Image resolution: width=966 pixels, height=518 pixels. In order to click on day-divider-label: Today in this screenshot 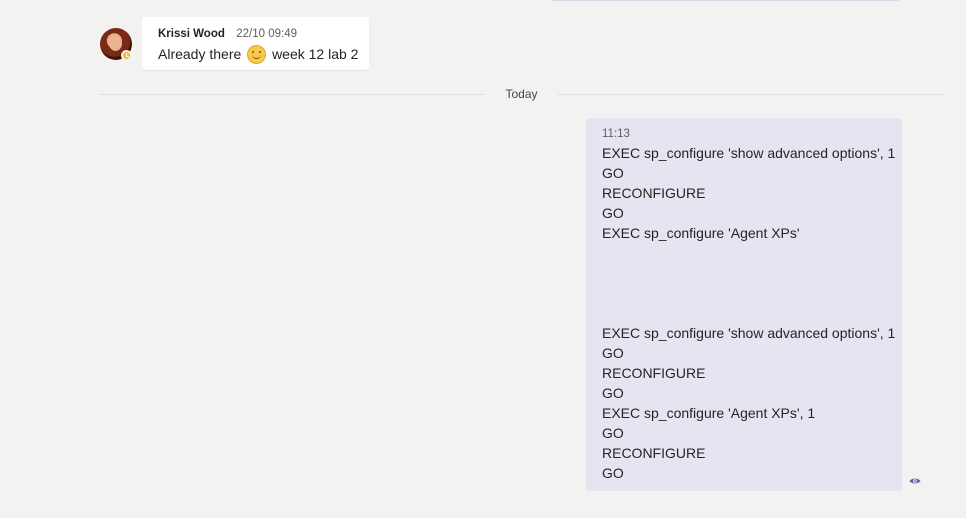, I will do `click(521, 94)`.